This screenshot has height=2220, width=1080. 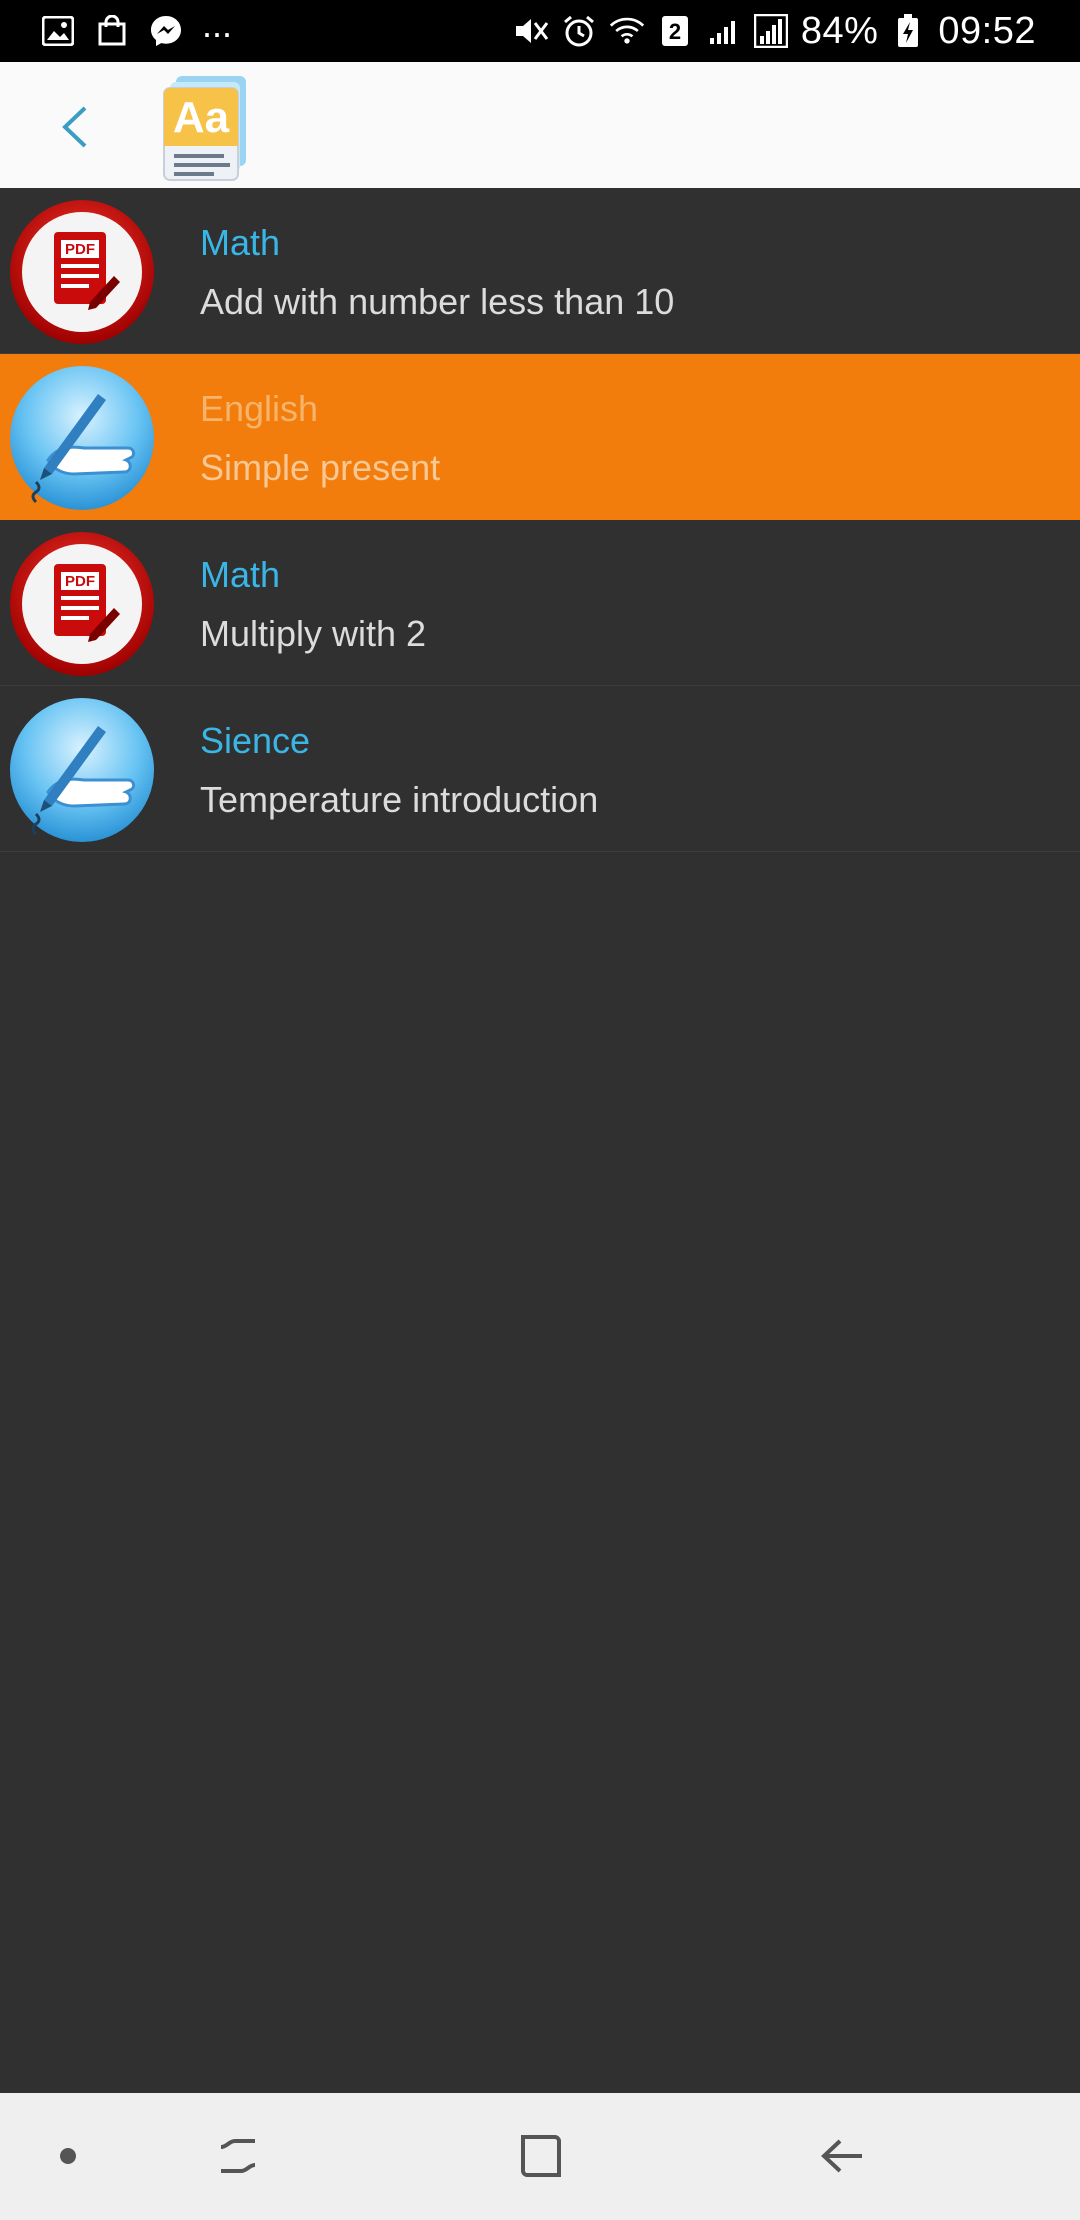 What do you see at coordinates (540, 437) in the screenshot?
I see `list-item-selected: English Simple present` at bounding box center [540, 437].